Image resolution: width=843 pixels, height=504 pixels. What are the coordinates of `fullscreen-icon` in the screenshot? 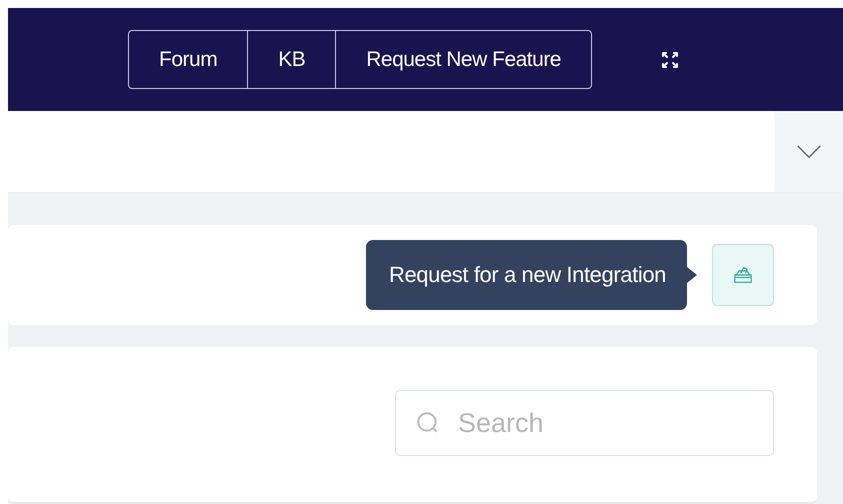 It's located at (670, 60).